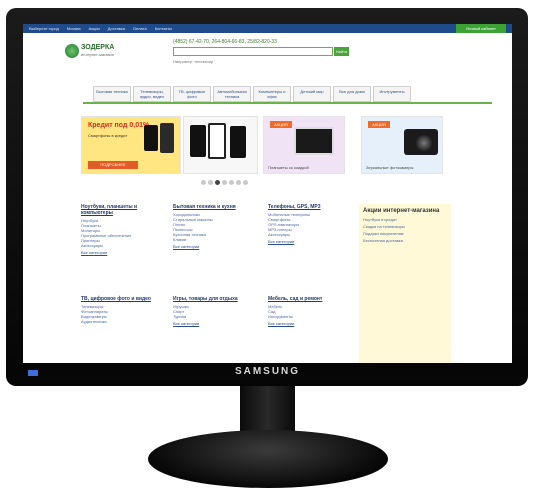  What do you see at coordinates (44, 28) in the screenshot?
I see `city-selector: Выберите город` at bounding box center [44, 28].